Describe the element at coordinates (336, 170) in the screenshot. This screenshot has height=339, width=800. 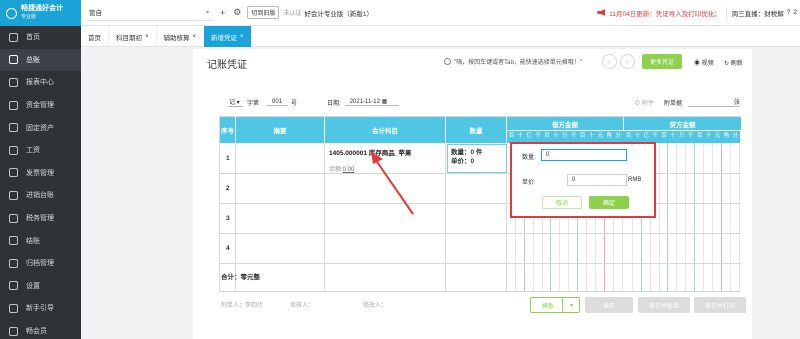
I see `balance-label: 余额:` at that location.